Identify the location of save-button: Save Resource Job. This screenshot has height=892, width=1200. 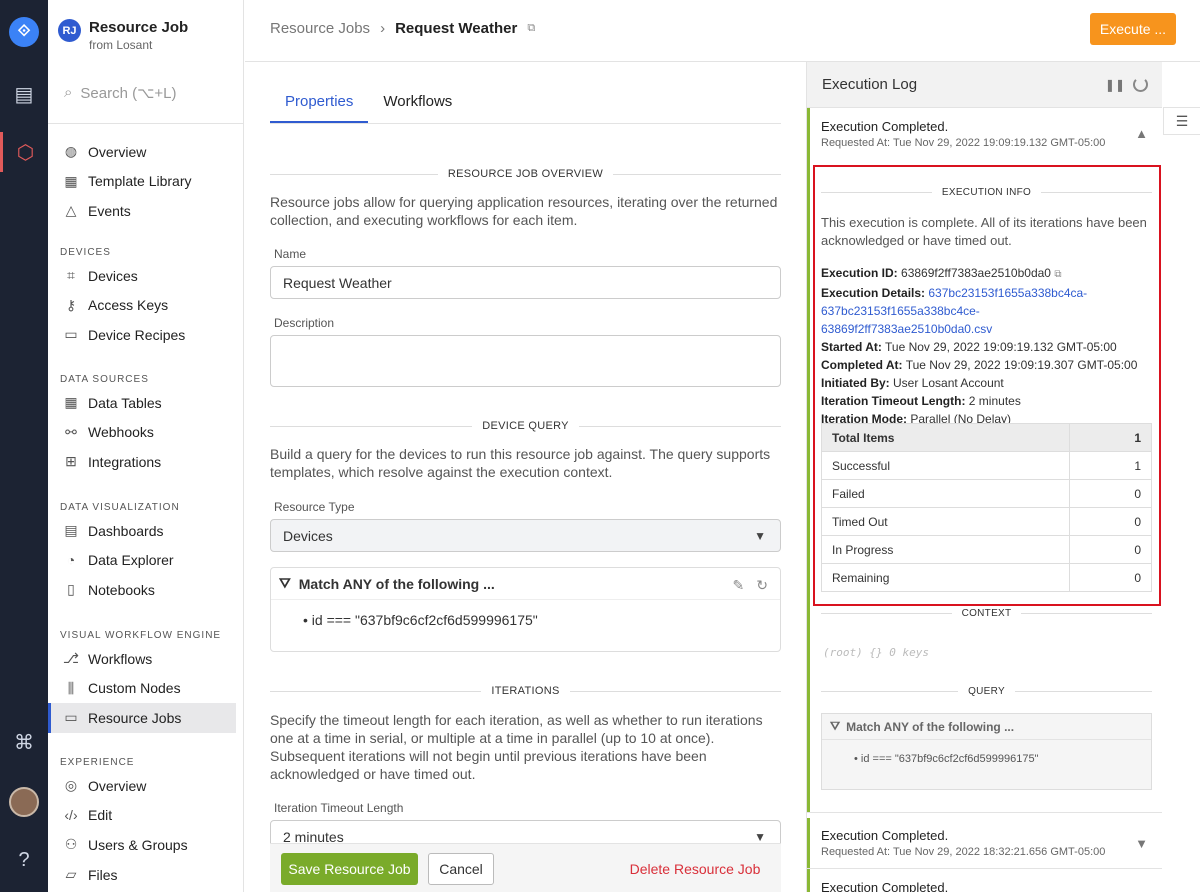
(349, 869).